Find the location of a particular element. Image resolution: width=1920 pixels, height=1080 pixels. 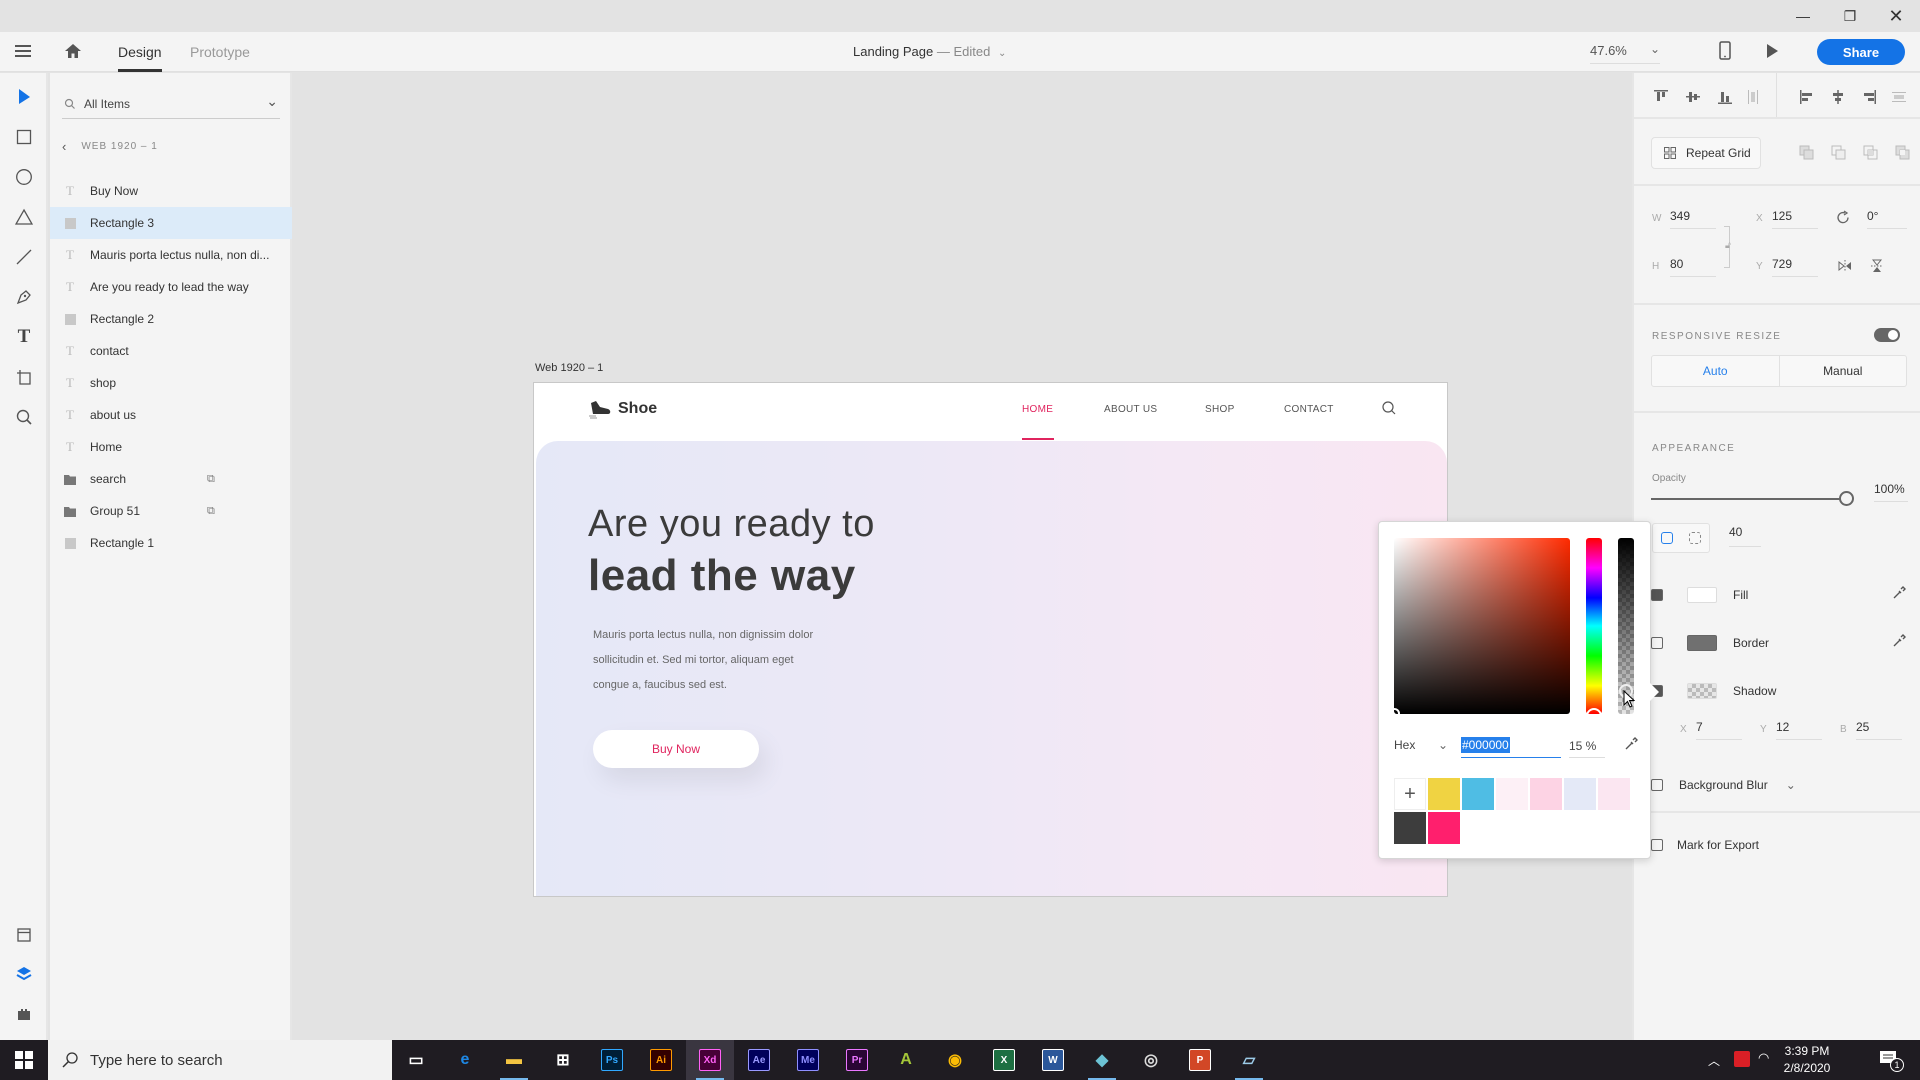

boolean-subtract-button is located at coordinates (1839, 155).